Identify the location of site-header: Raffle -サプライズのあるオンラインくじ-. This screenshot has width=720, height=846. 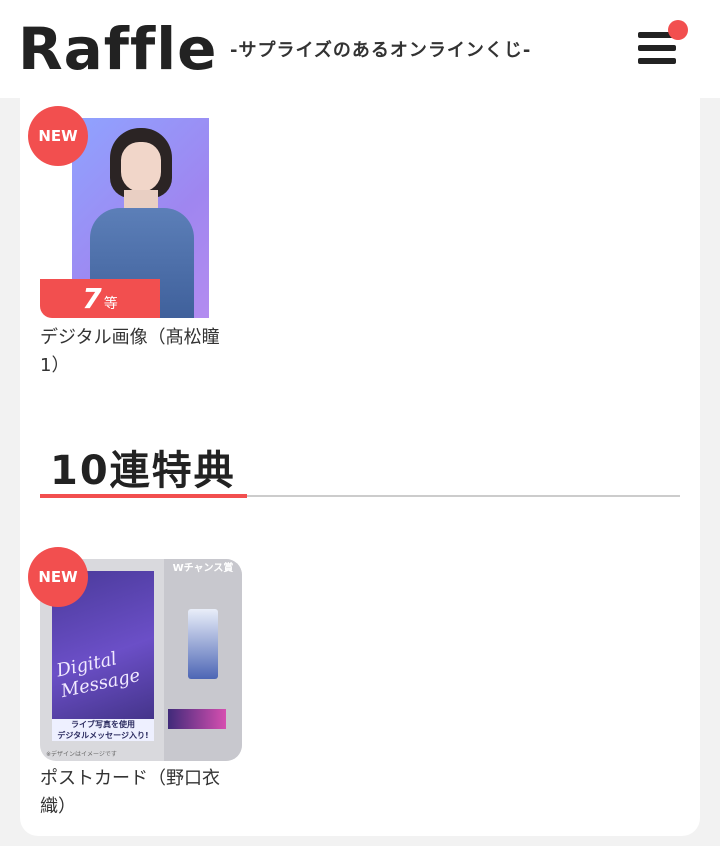
(360, 49).